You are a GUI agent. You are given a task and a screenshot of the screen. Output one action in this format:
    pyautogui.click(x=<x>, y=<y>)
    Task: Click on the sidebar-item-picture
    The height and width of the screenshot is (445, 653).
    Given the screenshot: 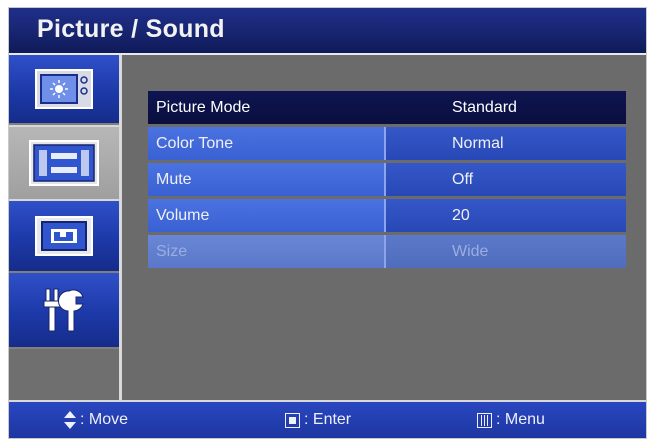 What is the action you would take?
    pyautogui.click(x=64, y=90)
    